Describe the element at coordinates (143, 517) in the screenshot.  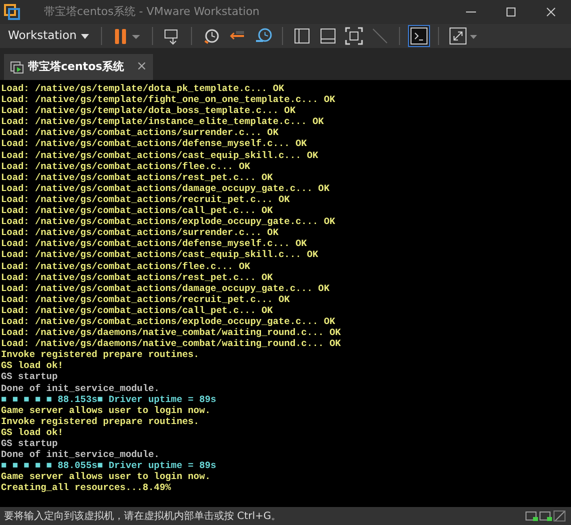
I see `status-message: 要将输入定向到该虚拟机，请在虚拟机内部单击或按 Ctrl+G。` at that location.